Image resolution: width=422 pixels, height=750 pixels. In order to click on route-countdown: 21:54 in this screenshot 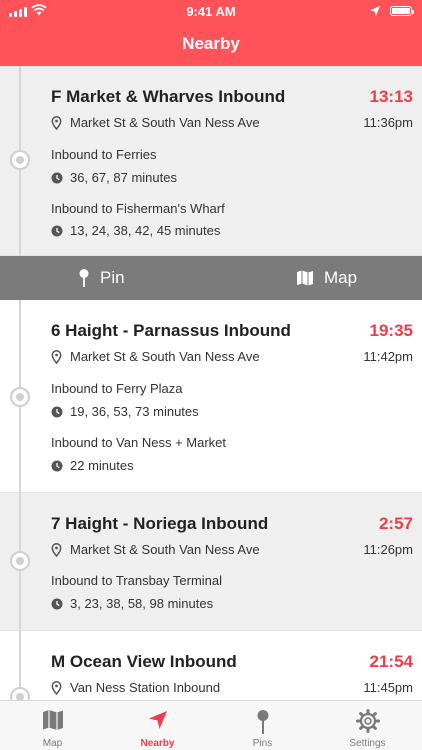, I will do `click(391, 661)`.